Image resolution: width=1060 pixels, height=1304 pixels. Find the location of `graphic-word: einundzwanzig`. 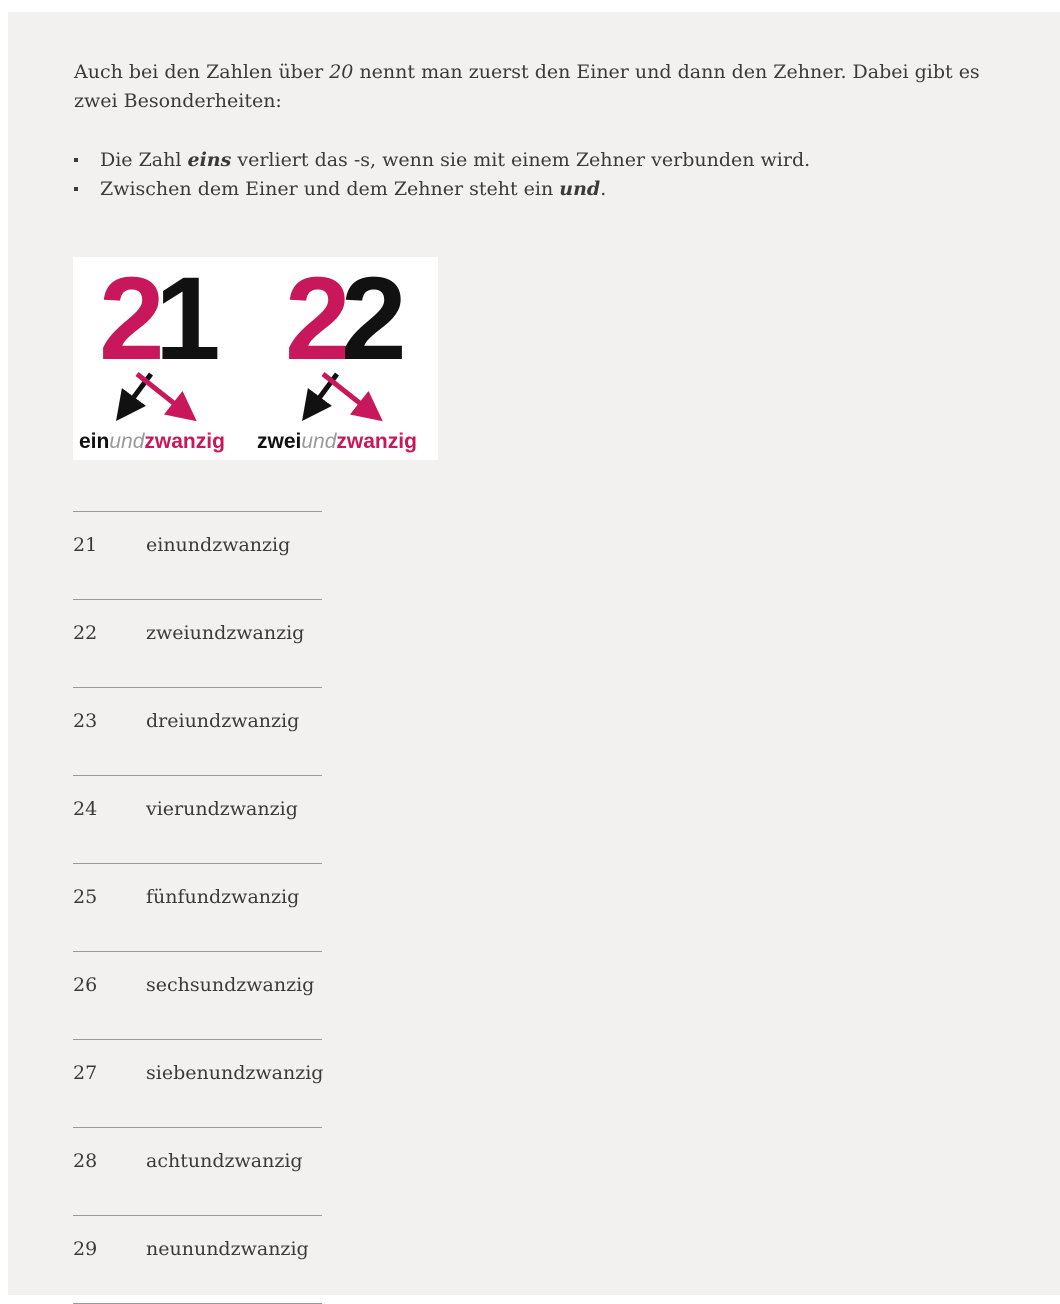

graphic-word: einundzwanzig is located at coordinates (152, 441).